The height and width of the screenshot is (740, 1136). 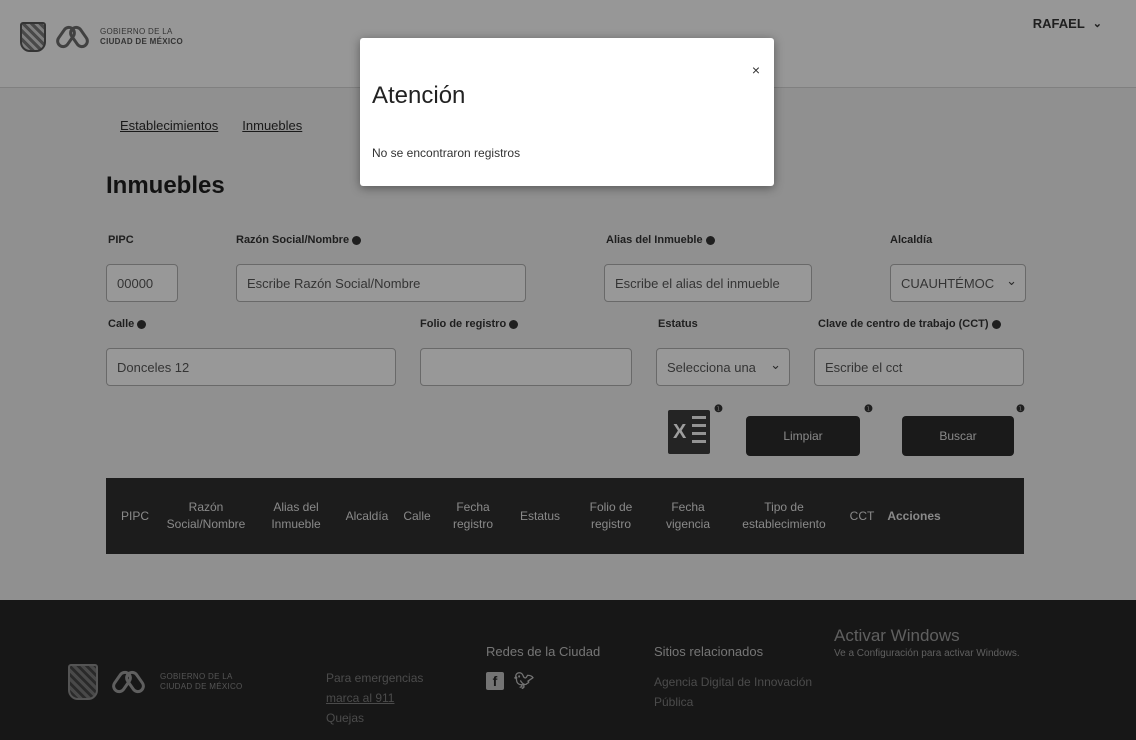 I want to click on modal-message: No se encontraron registros, so click(x=446, y=153).